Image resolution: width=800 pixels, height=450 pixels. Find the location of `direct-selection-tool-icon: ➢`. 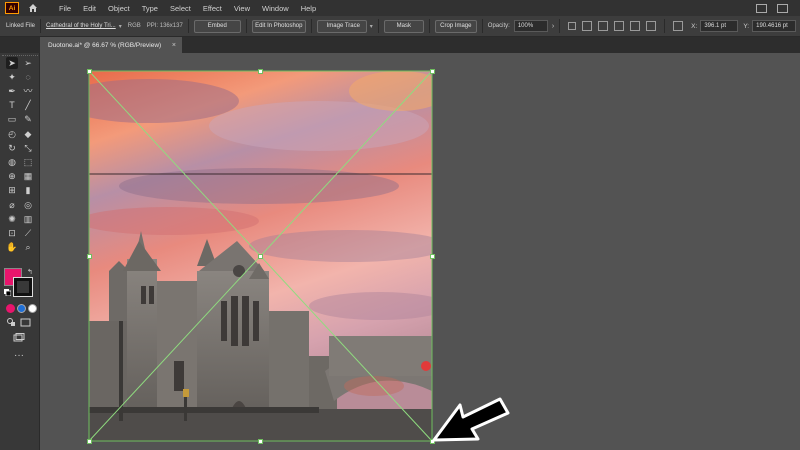

direct-selection-tool-icon: ➢ is located at coordinates (28, 63).